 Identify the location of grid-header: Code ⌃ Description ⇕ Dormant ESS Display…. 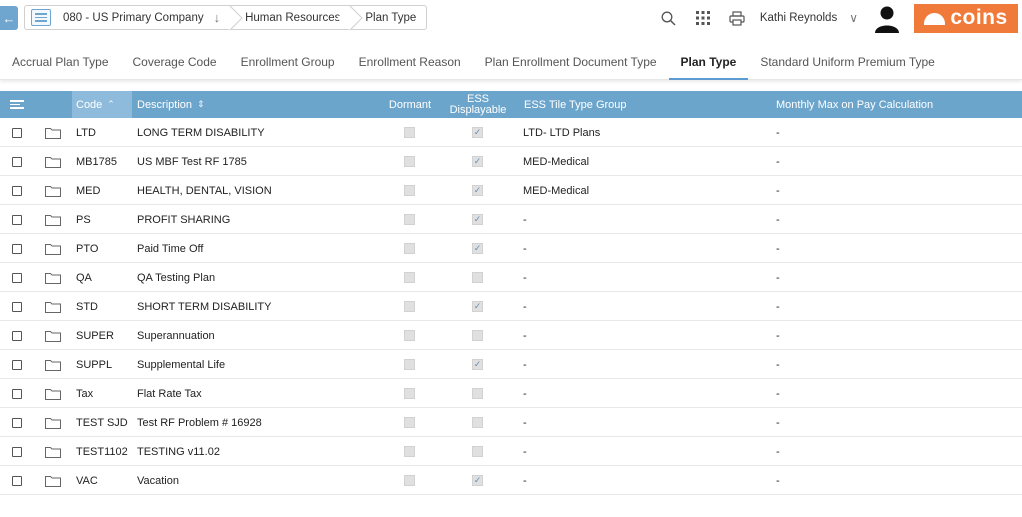
(511, 104).